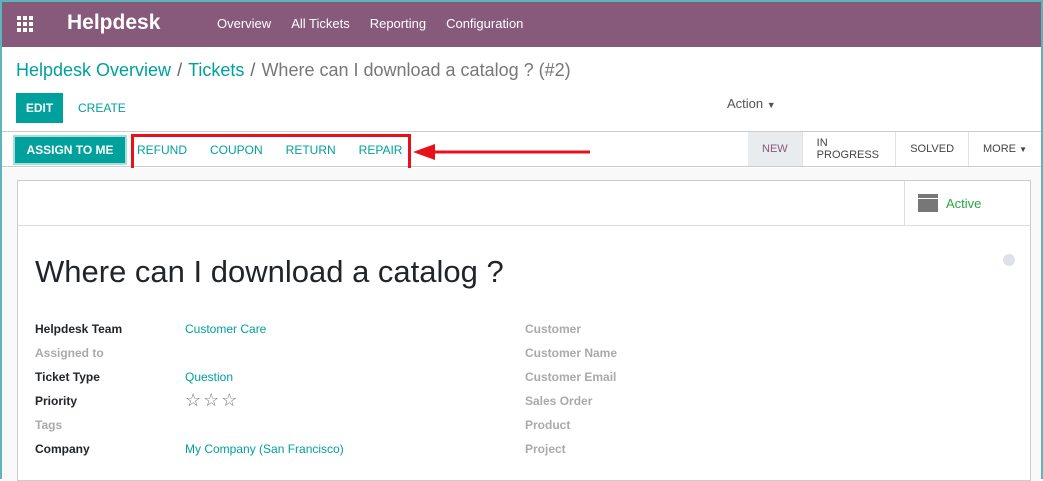  What do you see at coordinates (745, 103) in the screenshot?
I see `action-label: Action` at bounding box center [745, 103].